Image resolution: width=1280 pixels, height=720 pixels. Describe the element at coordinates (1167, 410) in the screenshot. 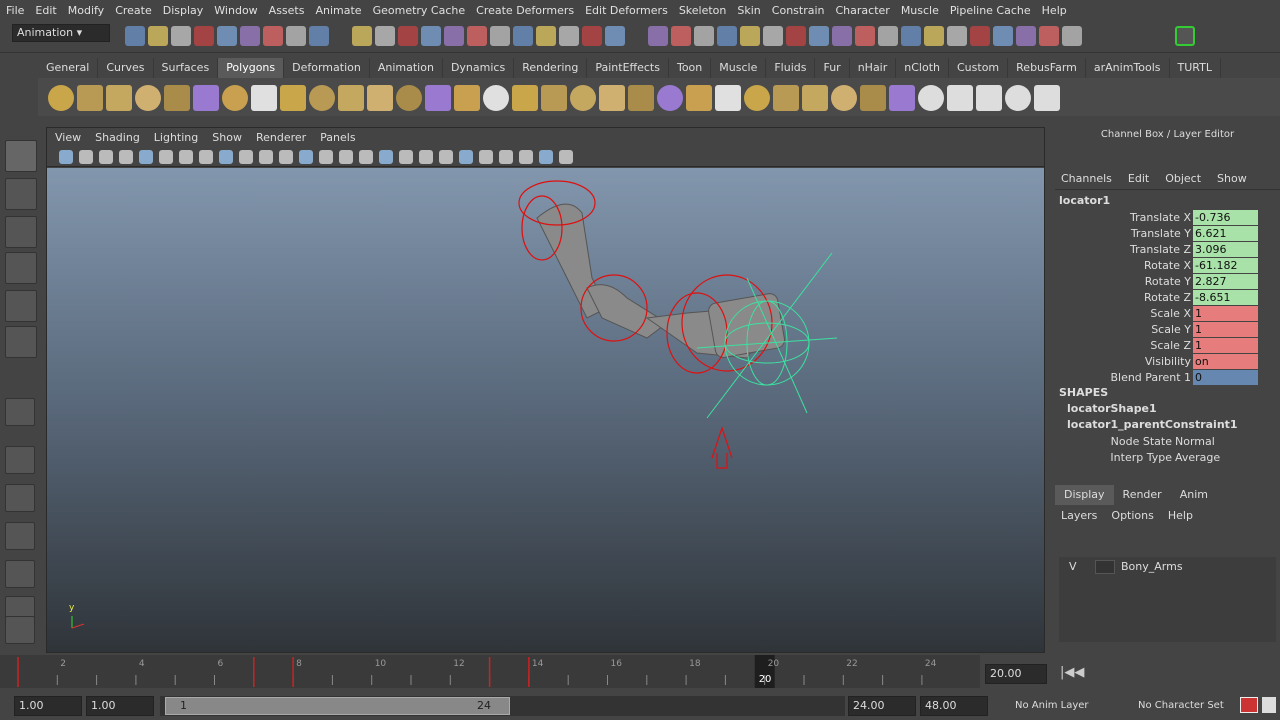

I see `shape-node: locatorShape1` at that location.